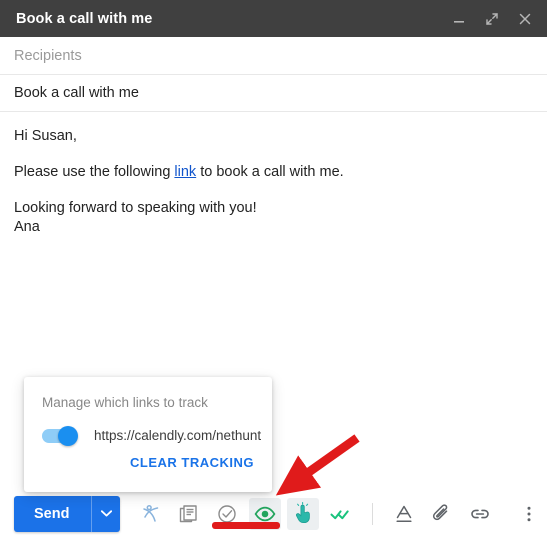 The image size is (547, 542). Describe the element at coordinates (84, 18) in the screenshot. I see `window-title: Book a call with me` at that location.